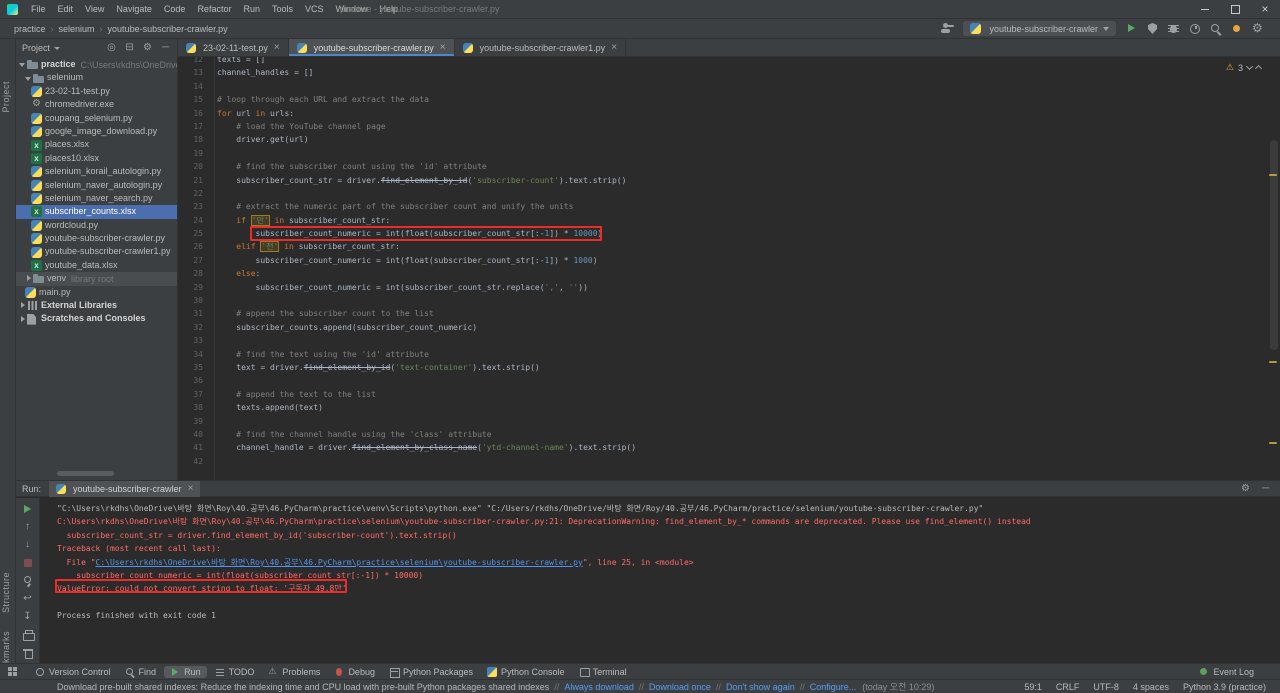  What do you see at coordinates (28, 545) in the screenshot?
I see `down-icon` at bounding box center [28, 545].